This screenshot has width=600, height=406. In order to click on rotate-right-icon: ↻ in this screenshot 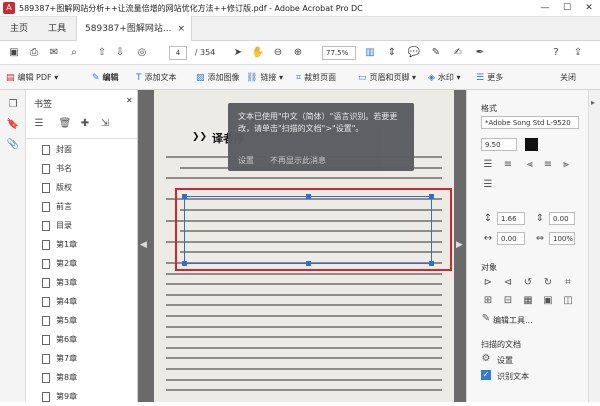, I will do `click(548, 283)`.